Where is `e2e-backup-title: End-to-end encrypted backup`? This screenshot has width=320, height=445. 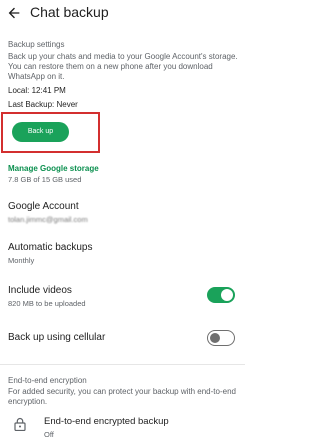
e2e-backup-title: End-to-end encrypted backup is located at coordinates (106, 421).